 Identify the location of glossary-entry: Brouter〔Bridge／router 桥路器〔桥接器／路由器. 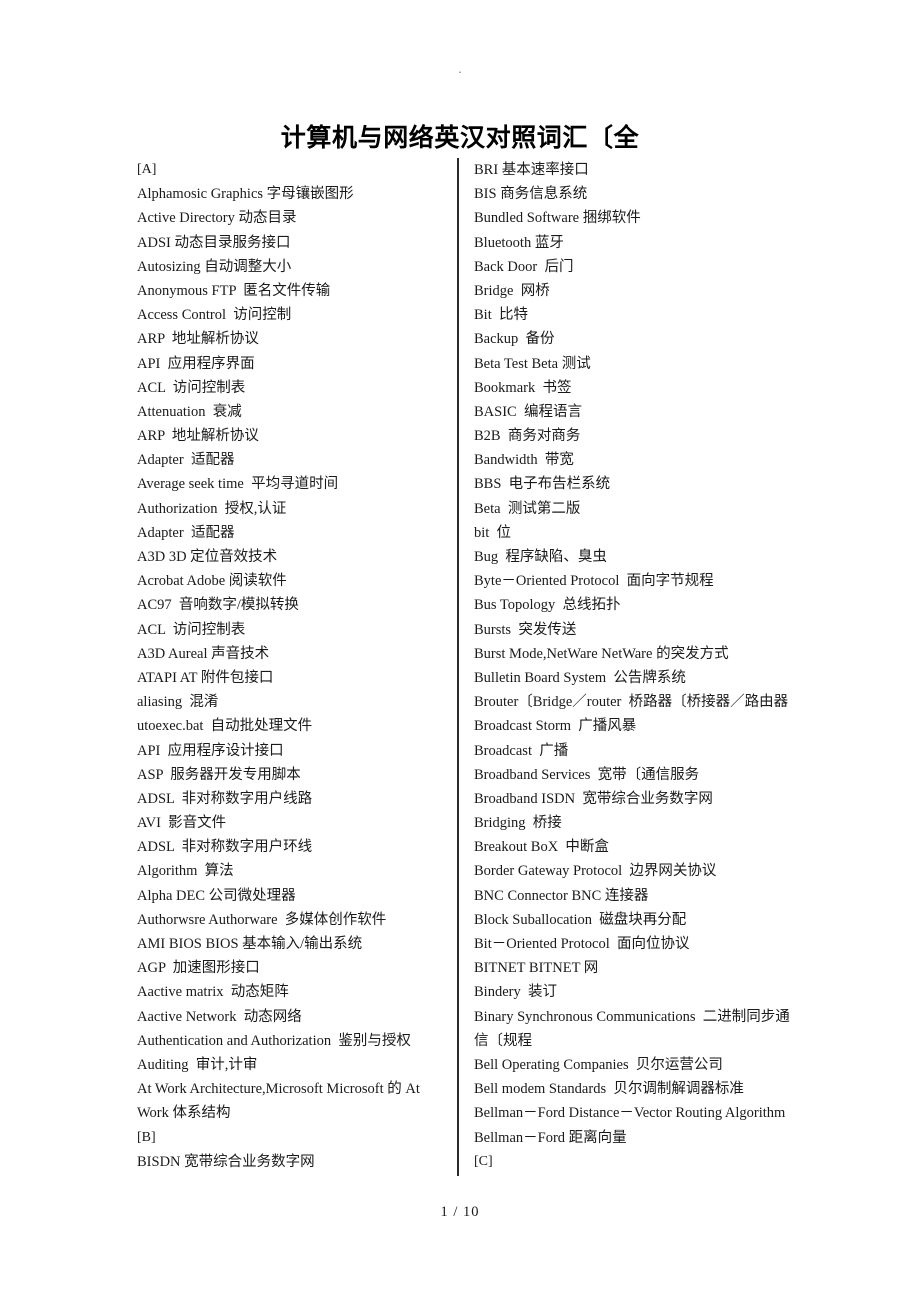
(631, 702).